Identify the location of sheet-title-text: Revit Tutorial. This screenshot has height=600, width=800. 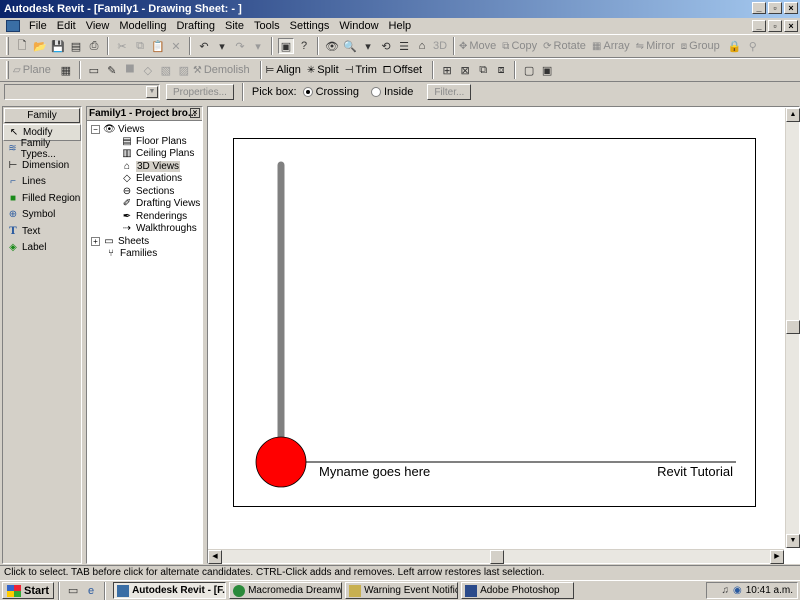
(695, 471).